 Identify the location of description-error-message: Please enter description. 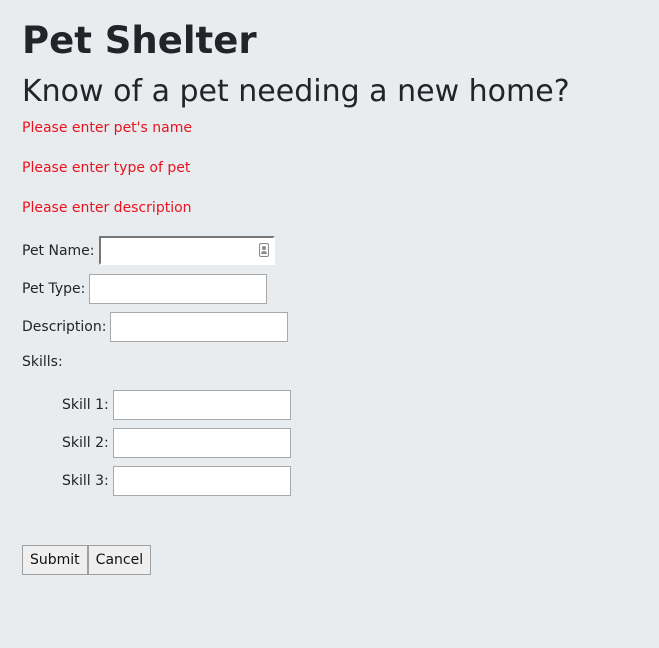
(107, 208).